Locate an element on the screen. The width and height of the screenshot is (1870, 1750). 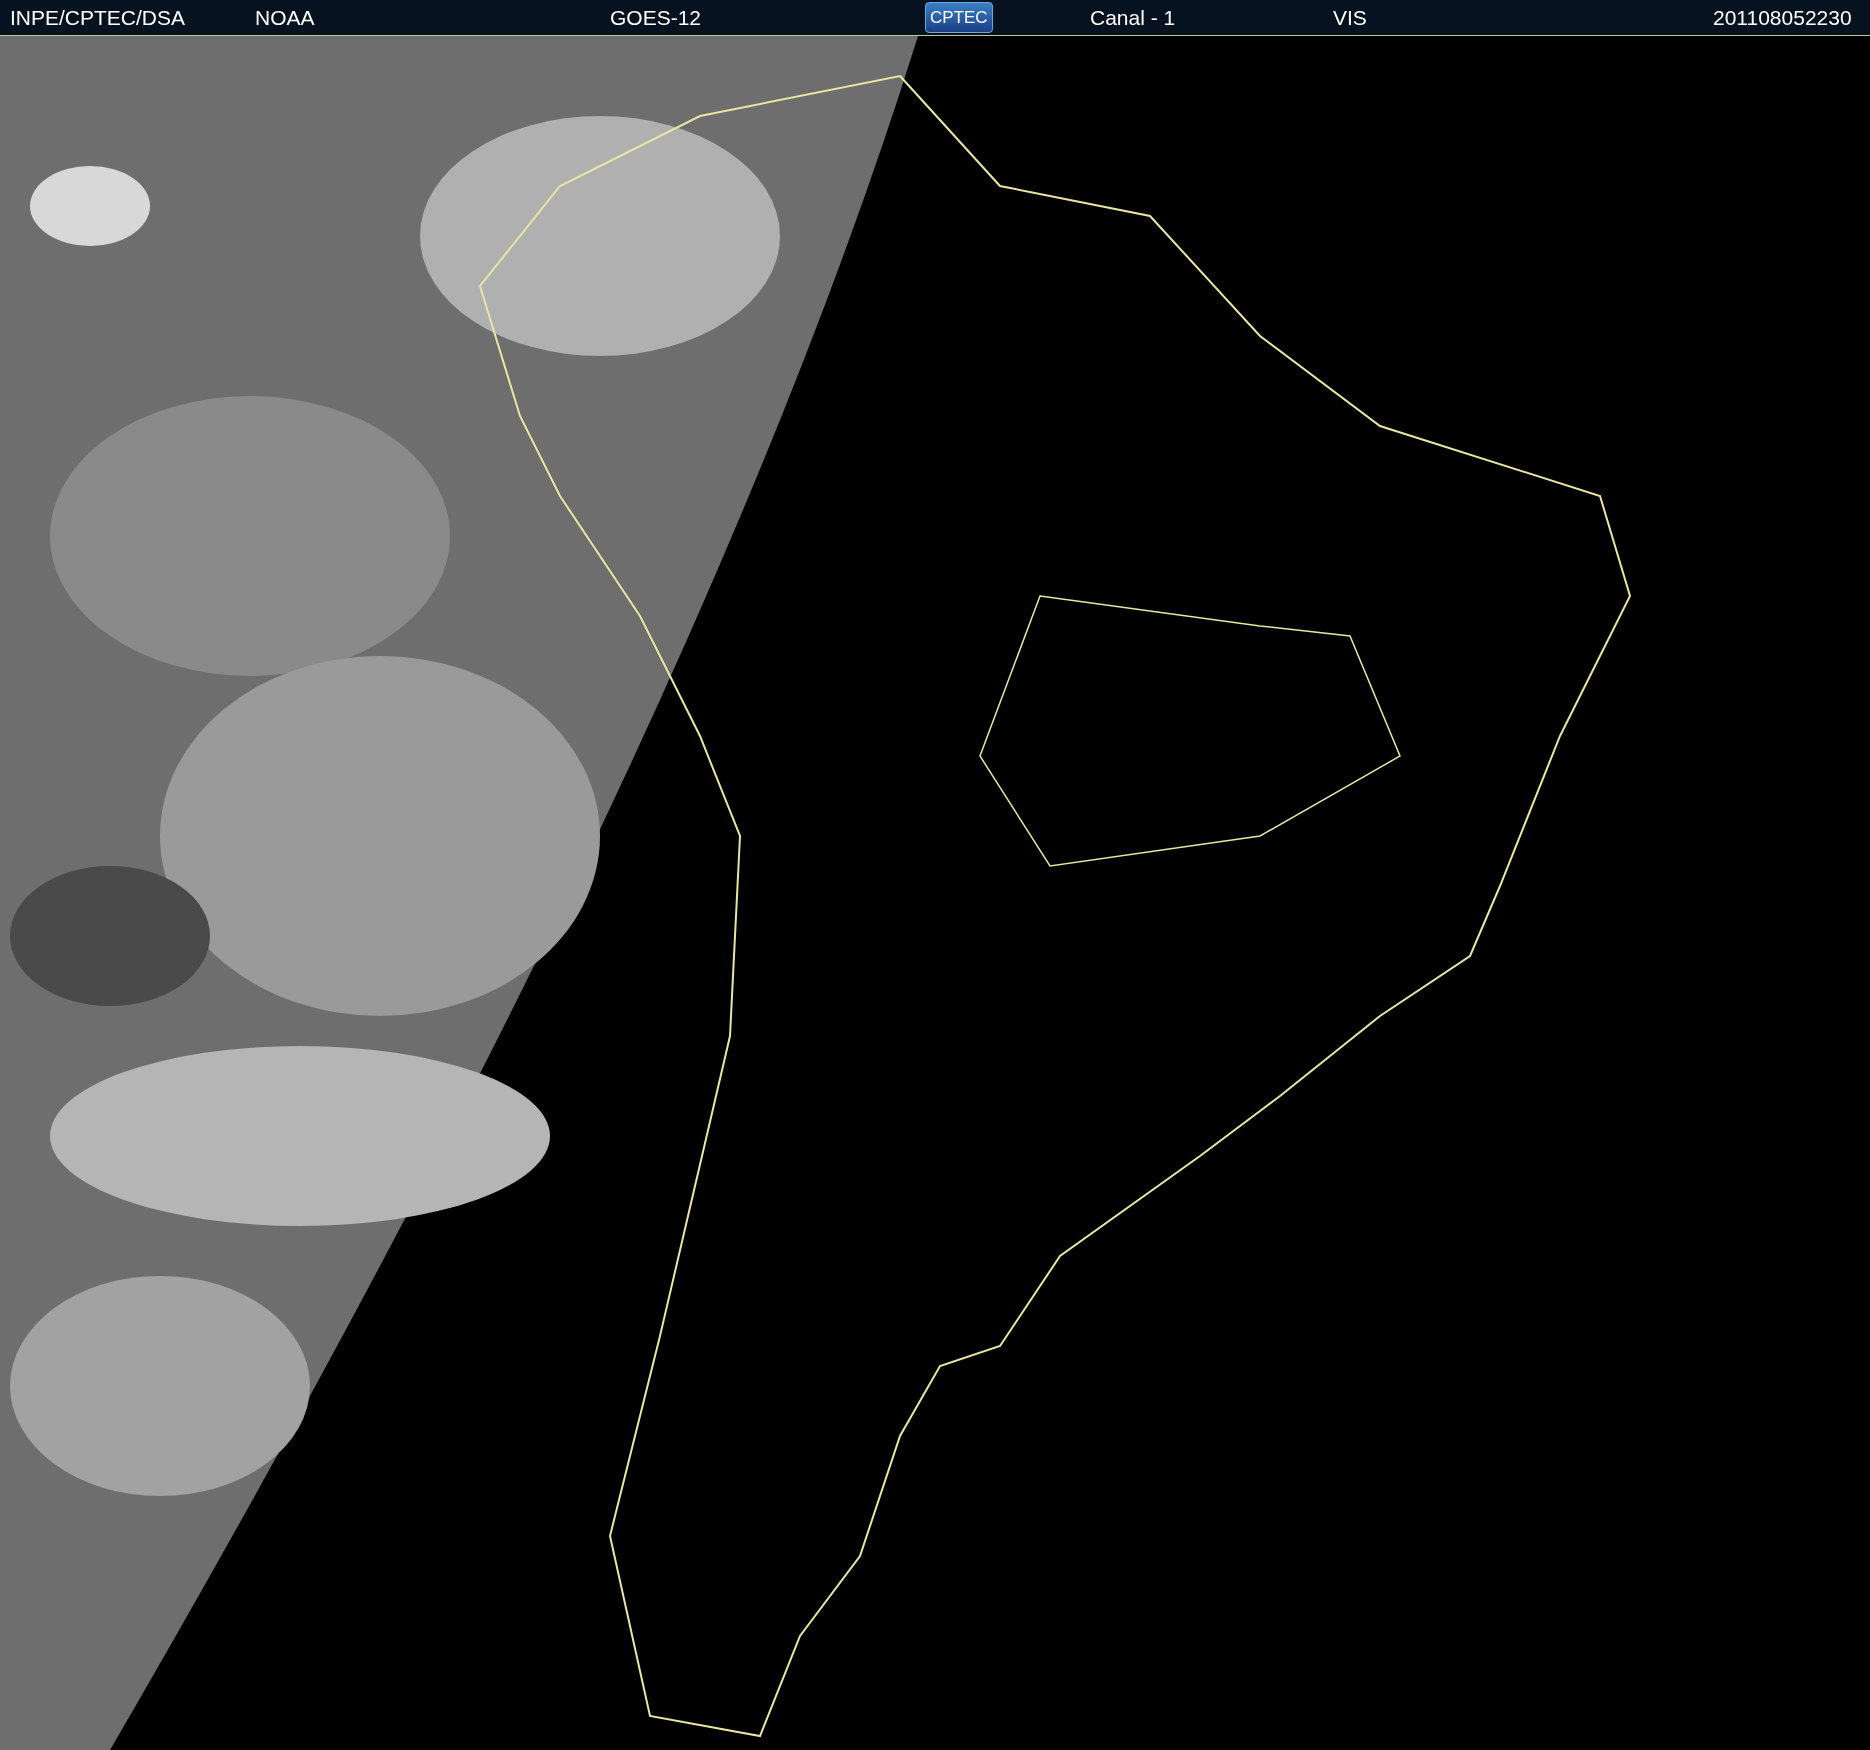
header-label: Canal - 1 is located at coordinates (1133, 17).